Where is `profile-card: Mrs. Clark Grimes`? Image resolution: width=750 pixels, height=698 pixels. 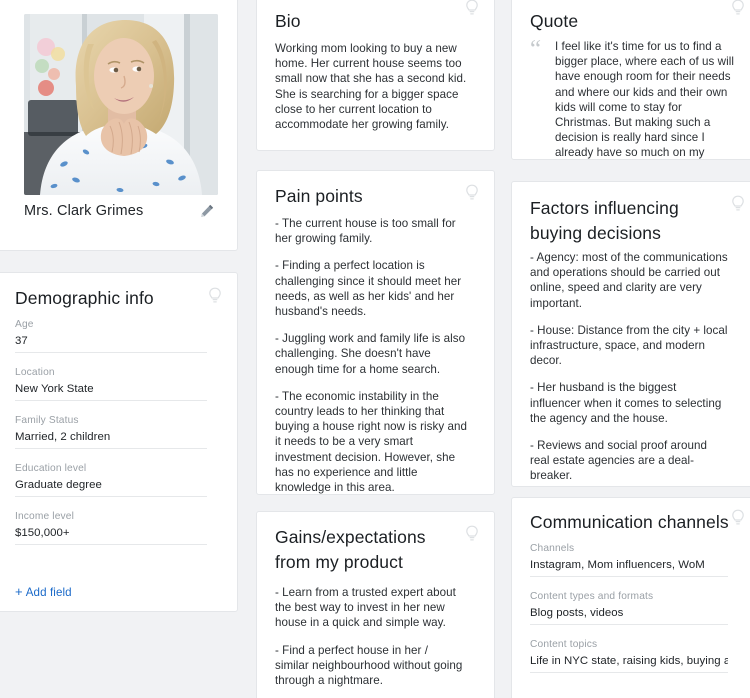 profile-card: Mrs. Clark Grimes is located at coordinates (119, 125).